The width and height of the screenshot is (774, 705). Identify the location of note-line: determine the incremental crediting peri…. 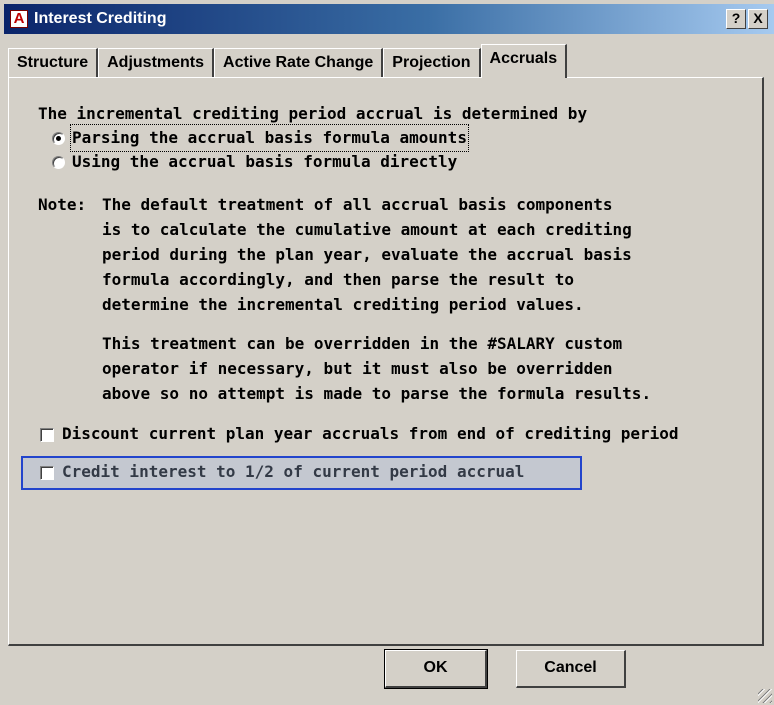
(343, 304).